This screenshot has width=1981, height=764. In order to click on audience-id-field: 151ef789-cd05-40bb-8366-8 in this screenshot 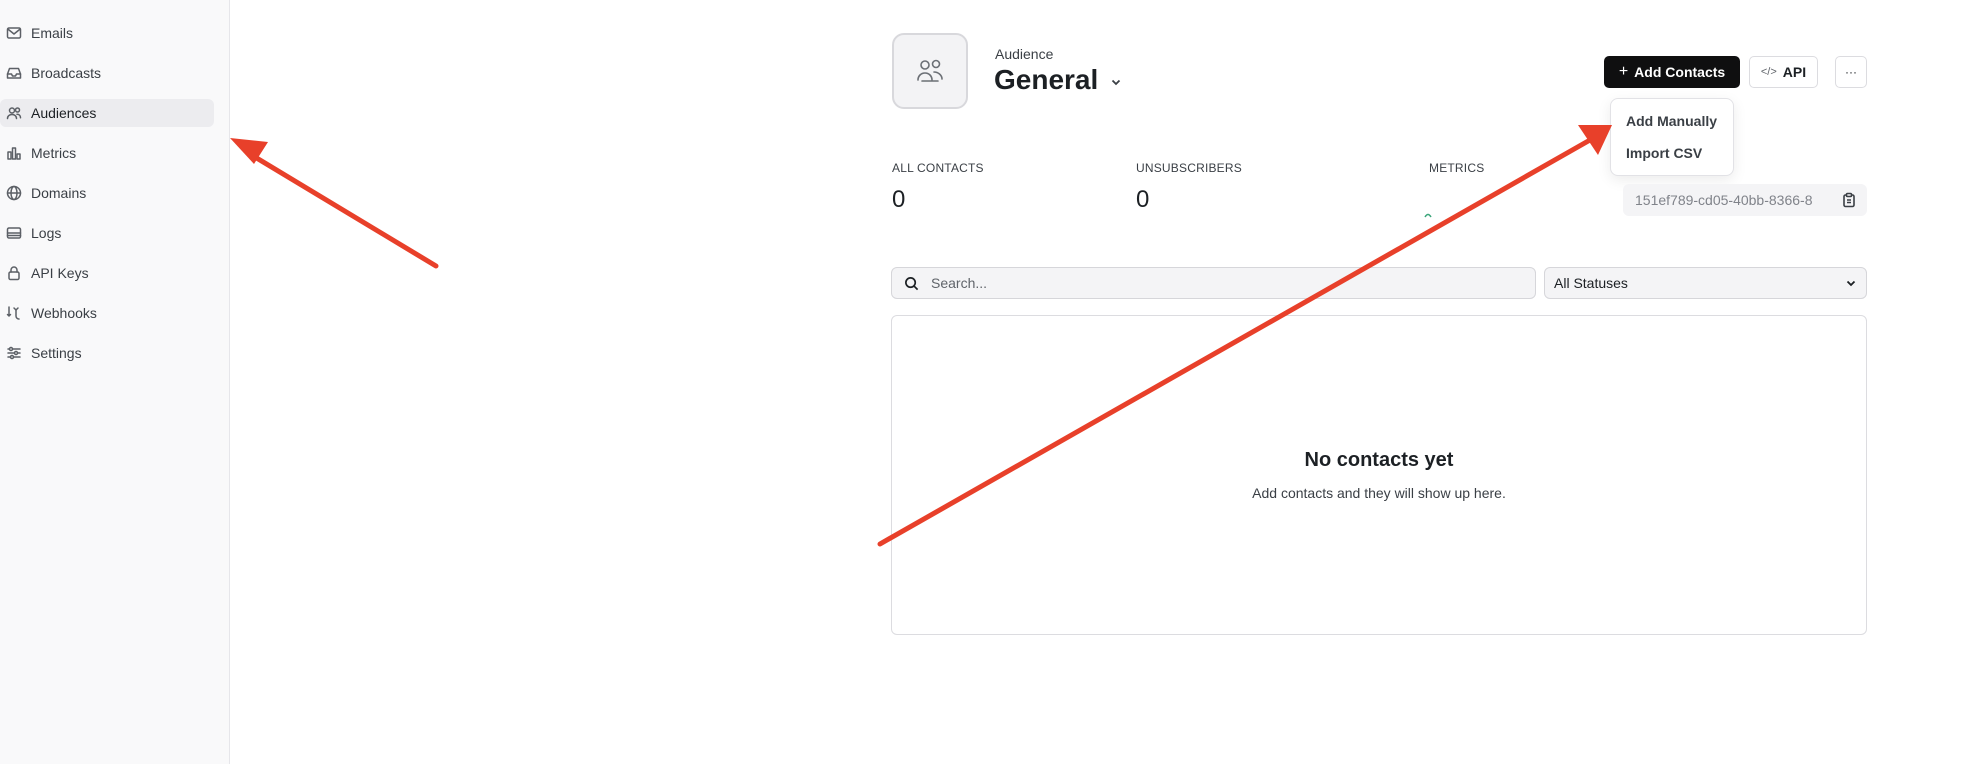, I will do `click(1745, 200)`.